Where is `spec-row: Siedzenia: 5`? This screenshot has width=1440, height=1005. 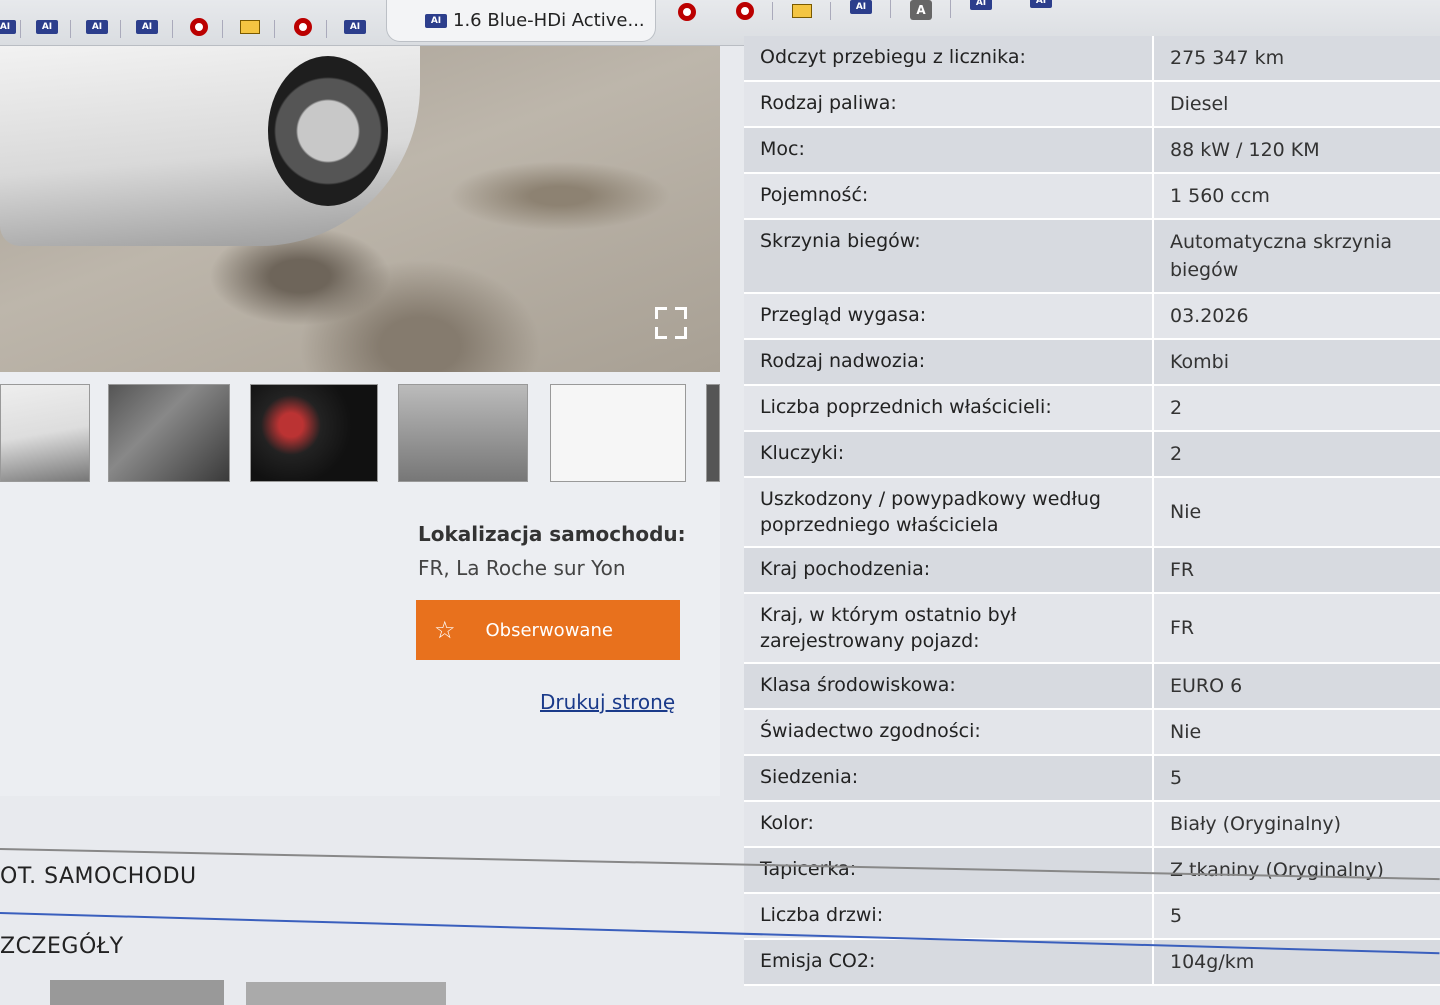
spec-row: Siedzenia: 5 is located at coordinates (1092, 779).